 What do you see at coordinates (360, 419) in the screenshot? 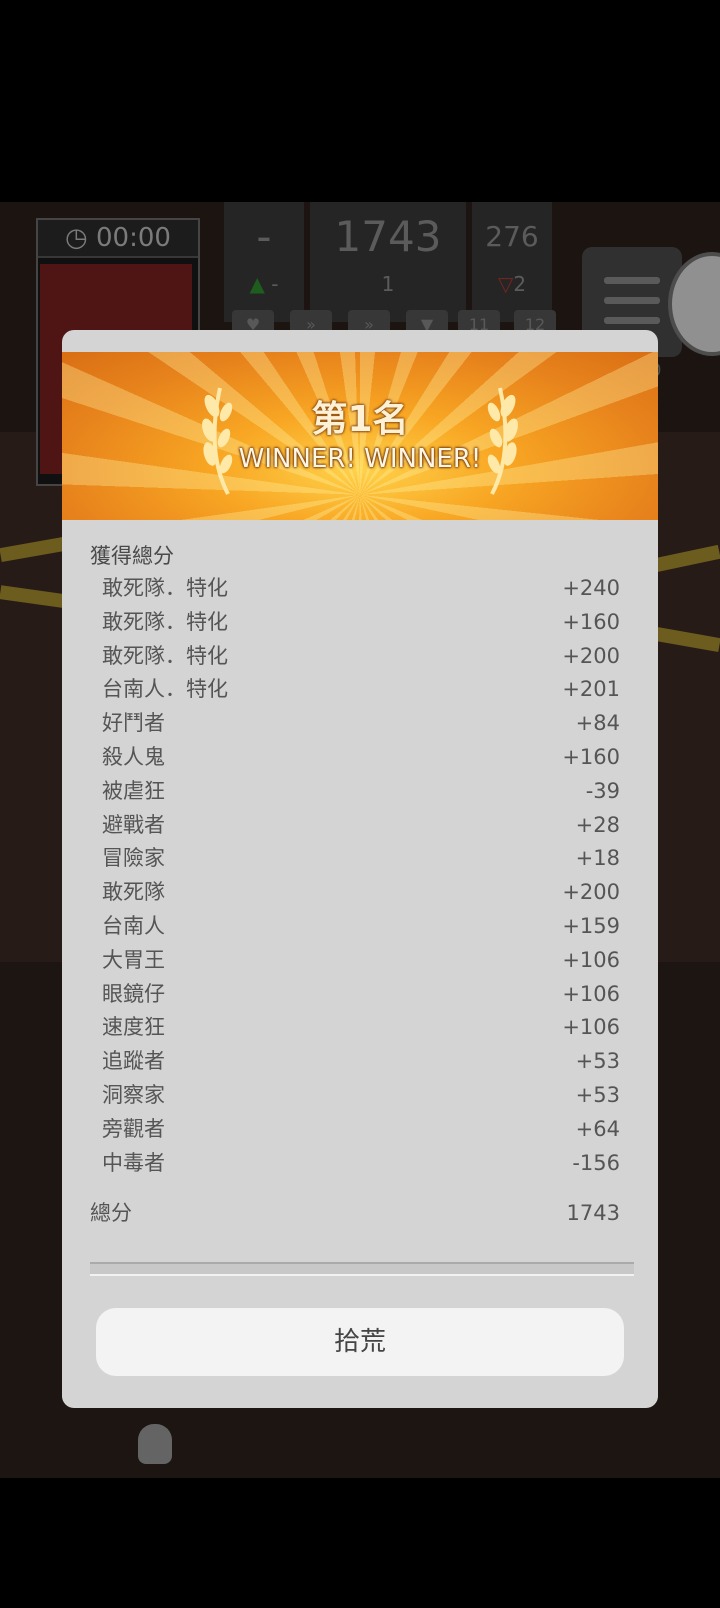
I see `rank-title: 第1名` at bounding box center [360, 419].